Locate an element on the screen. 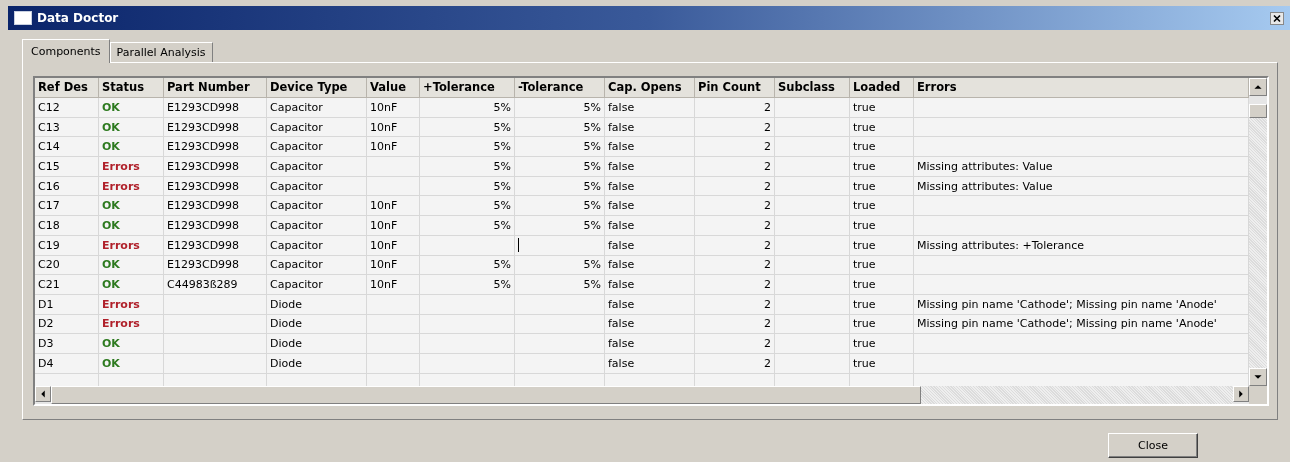  column-header: -Tolerance is located at coordinates (560, 88).